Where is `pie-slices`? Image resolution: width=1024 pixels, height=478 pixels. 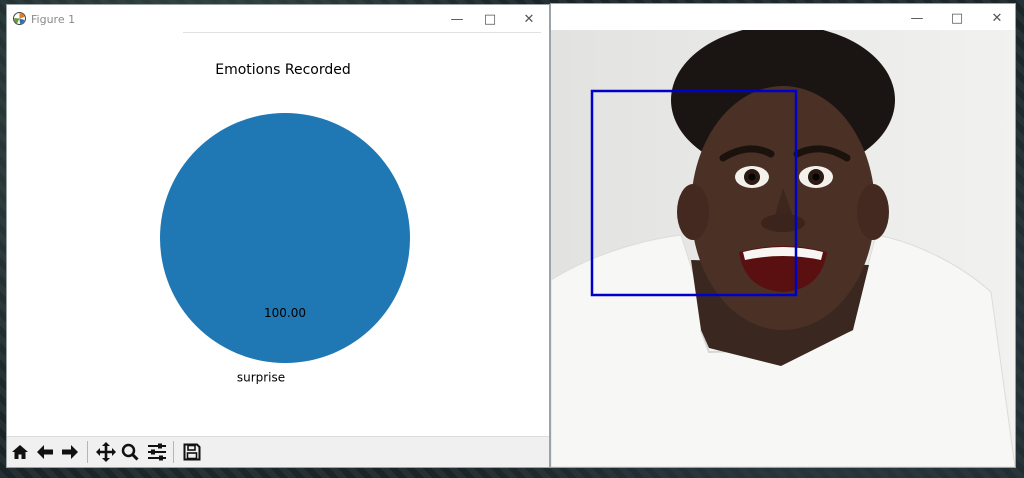
pie-slices is located at coordinates (285, 238).